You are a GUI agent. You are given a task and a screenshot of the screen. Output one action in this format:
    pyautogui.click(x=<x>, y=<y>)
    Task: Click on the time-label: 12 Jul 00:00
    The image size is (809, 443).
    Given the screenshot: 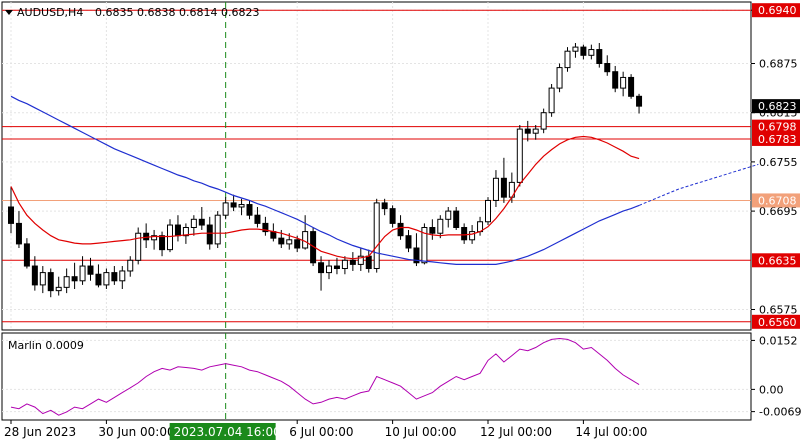 What is the action you would take?
    pyautogui.click(x=516, y=432)
    